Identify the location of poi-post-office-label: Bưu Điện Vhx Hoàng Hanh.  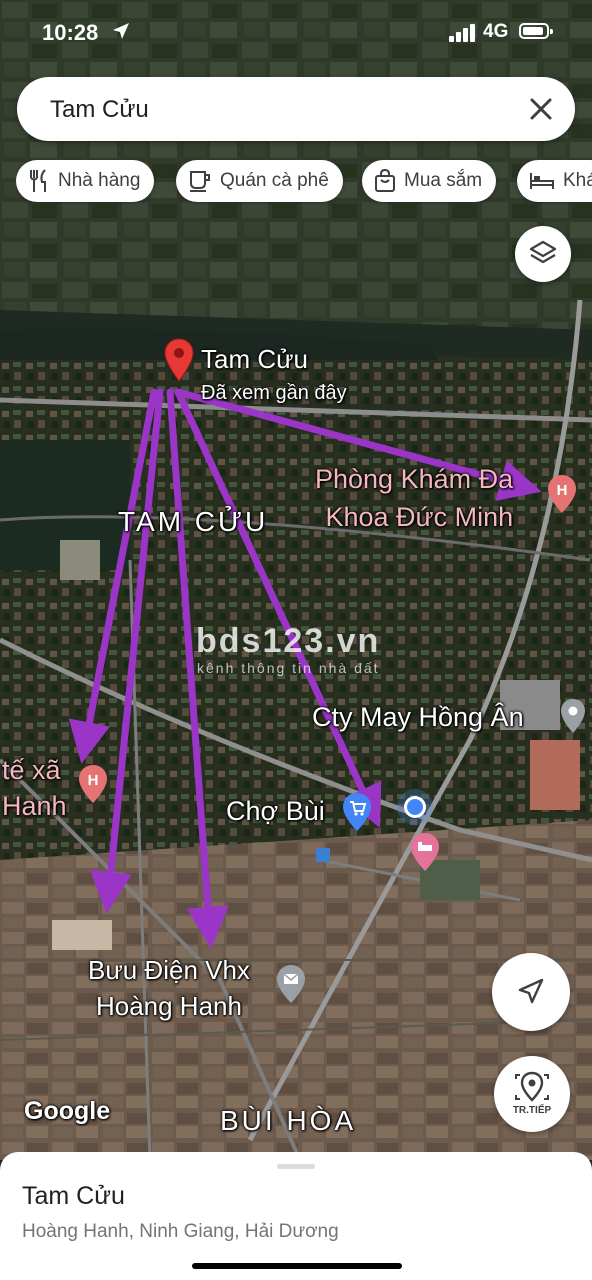
(169, 988).